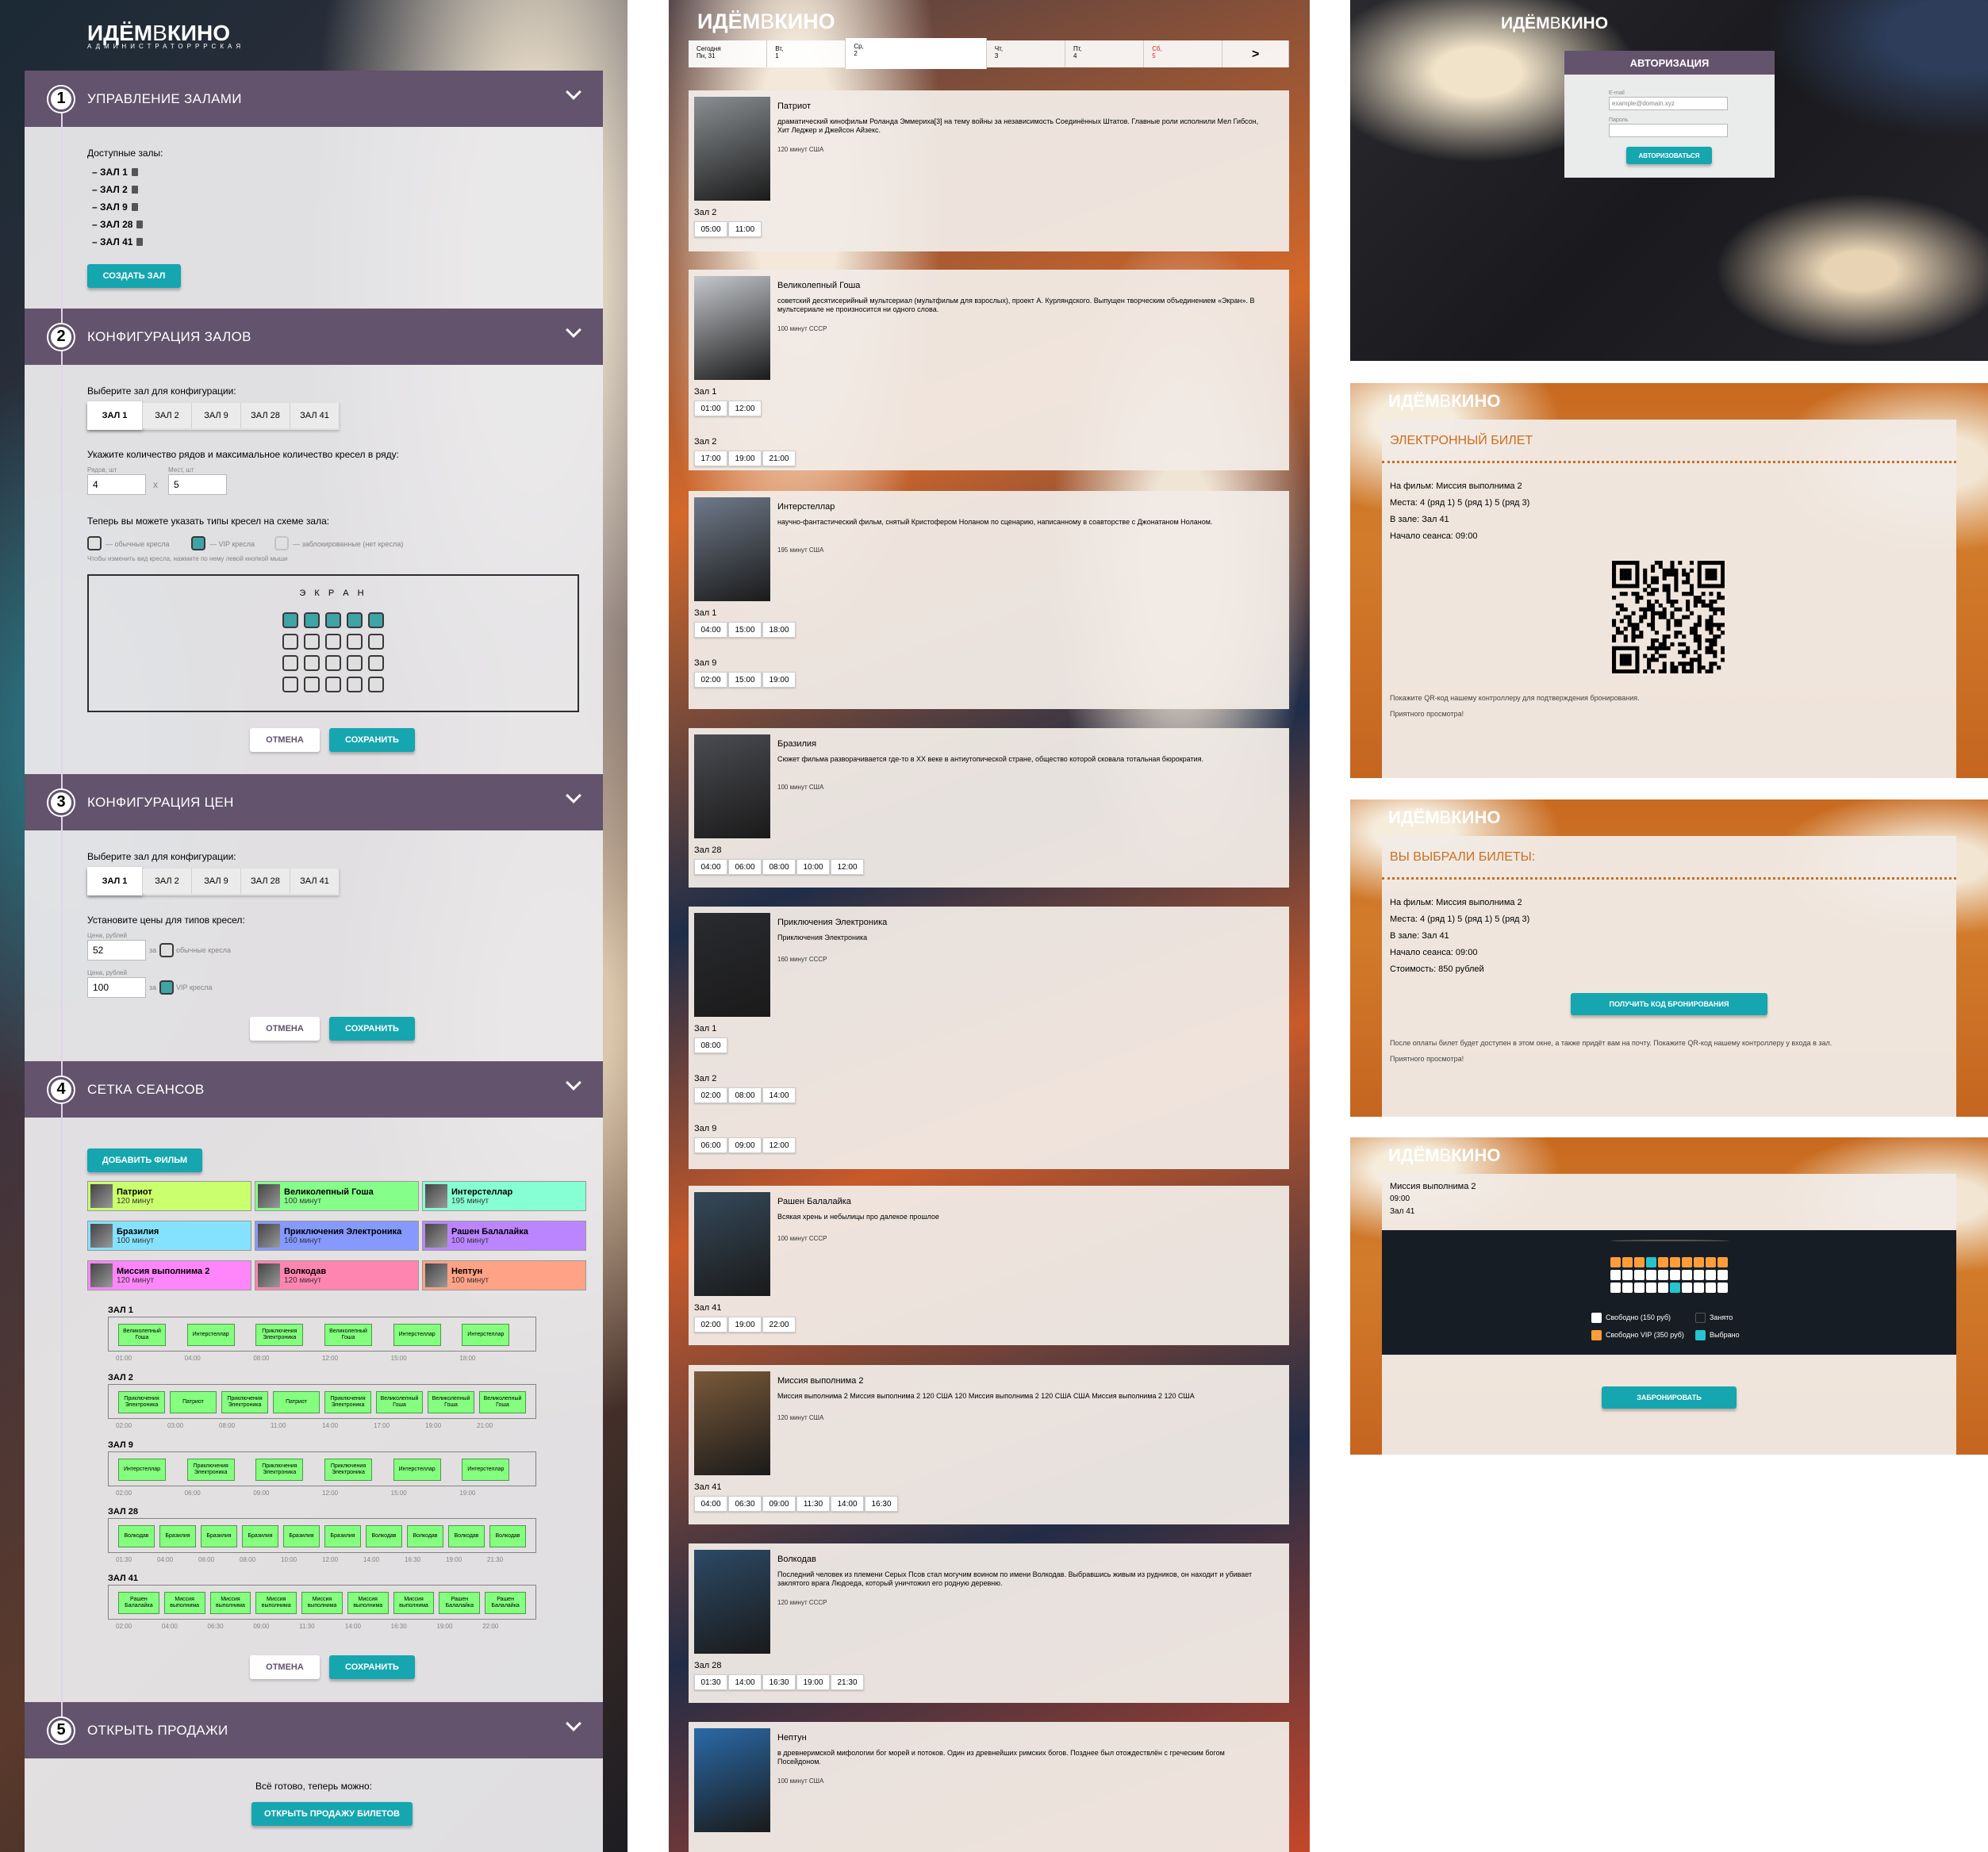 Image resolution: width=1988 pixels, height=1852 pixels. I want to click on session-block: Патриот, so click(194, 1402).